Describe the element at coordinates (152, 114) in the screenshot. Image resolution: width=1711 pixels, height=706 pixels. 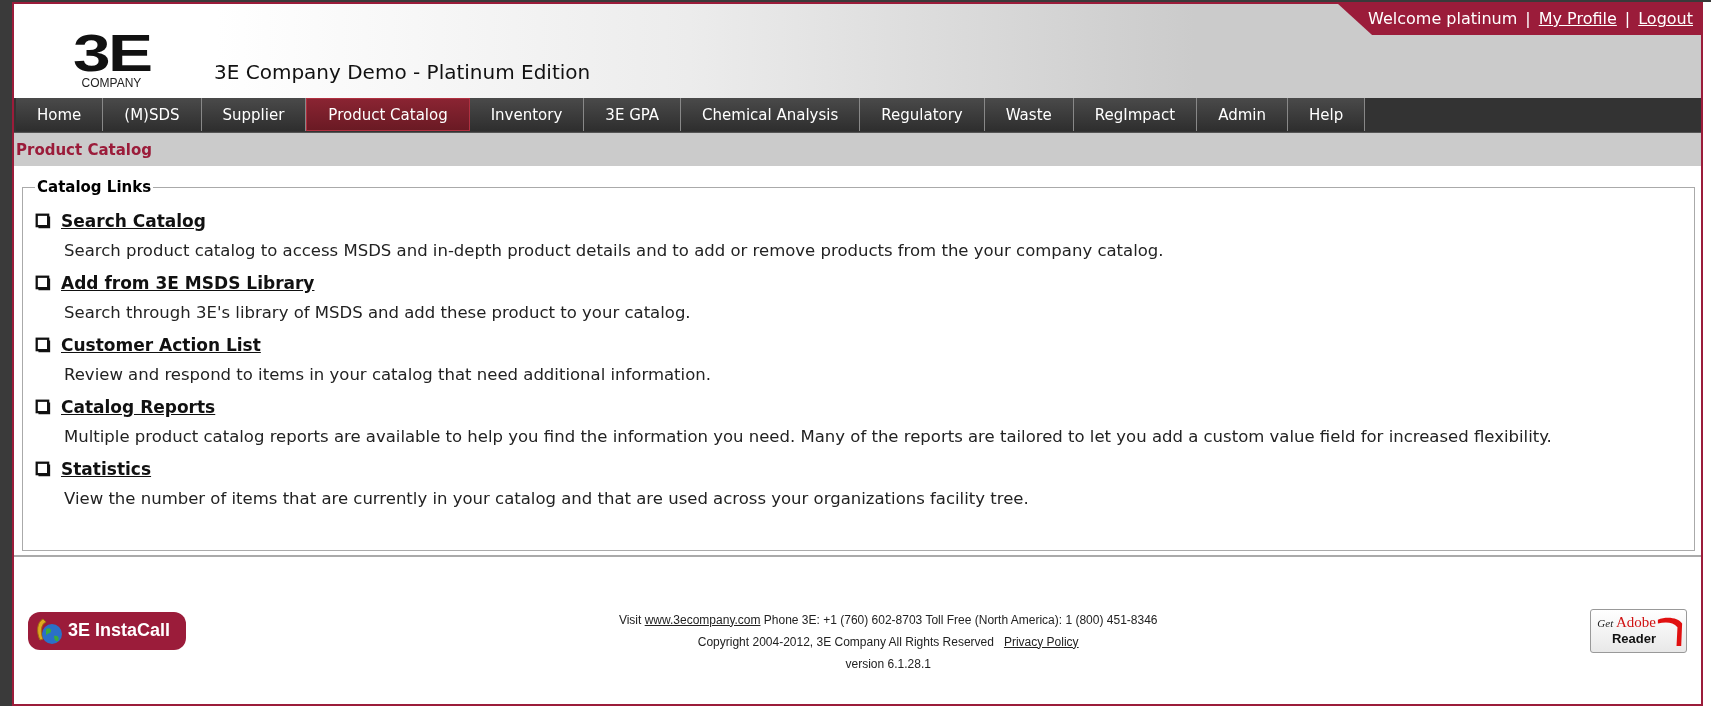
I see `nav-tab: (M)SDS` at that location.